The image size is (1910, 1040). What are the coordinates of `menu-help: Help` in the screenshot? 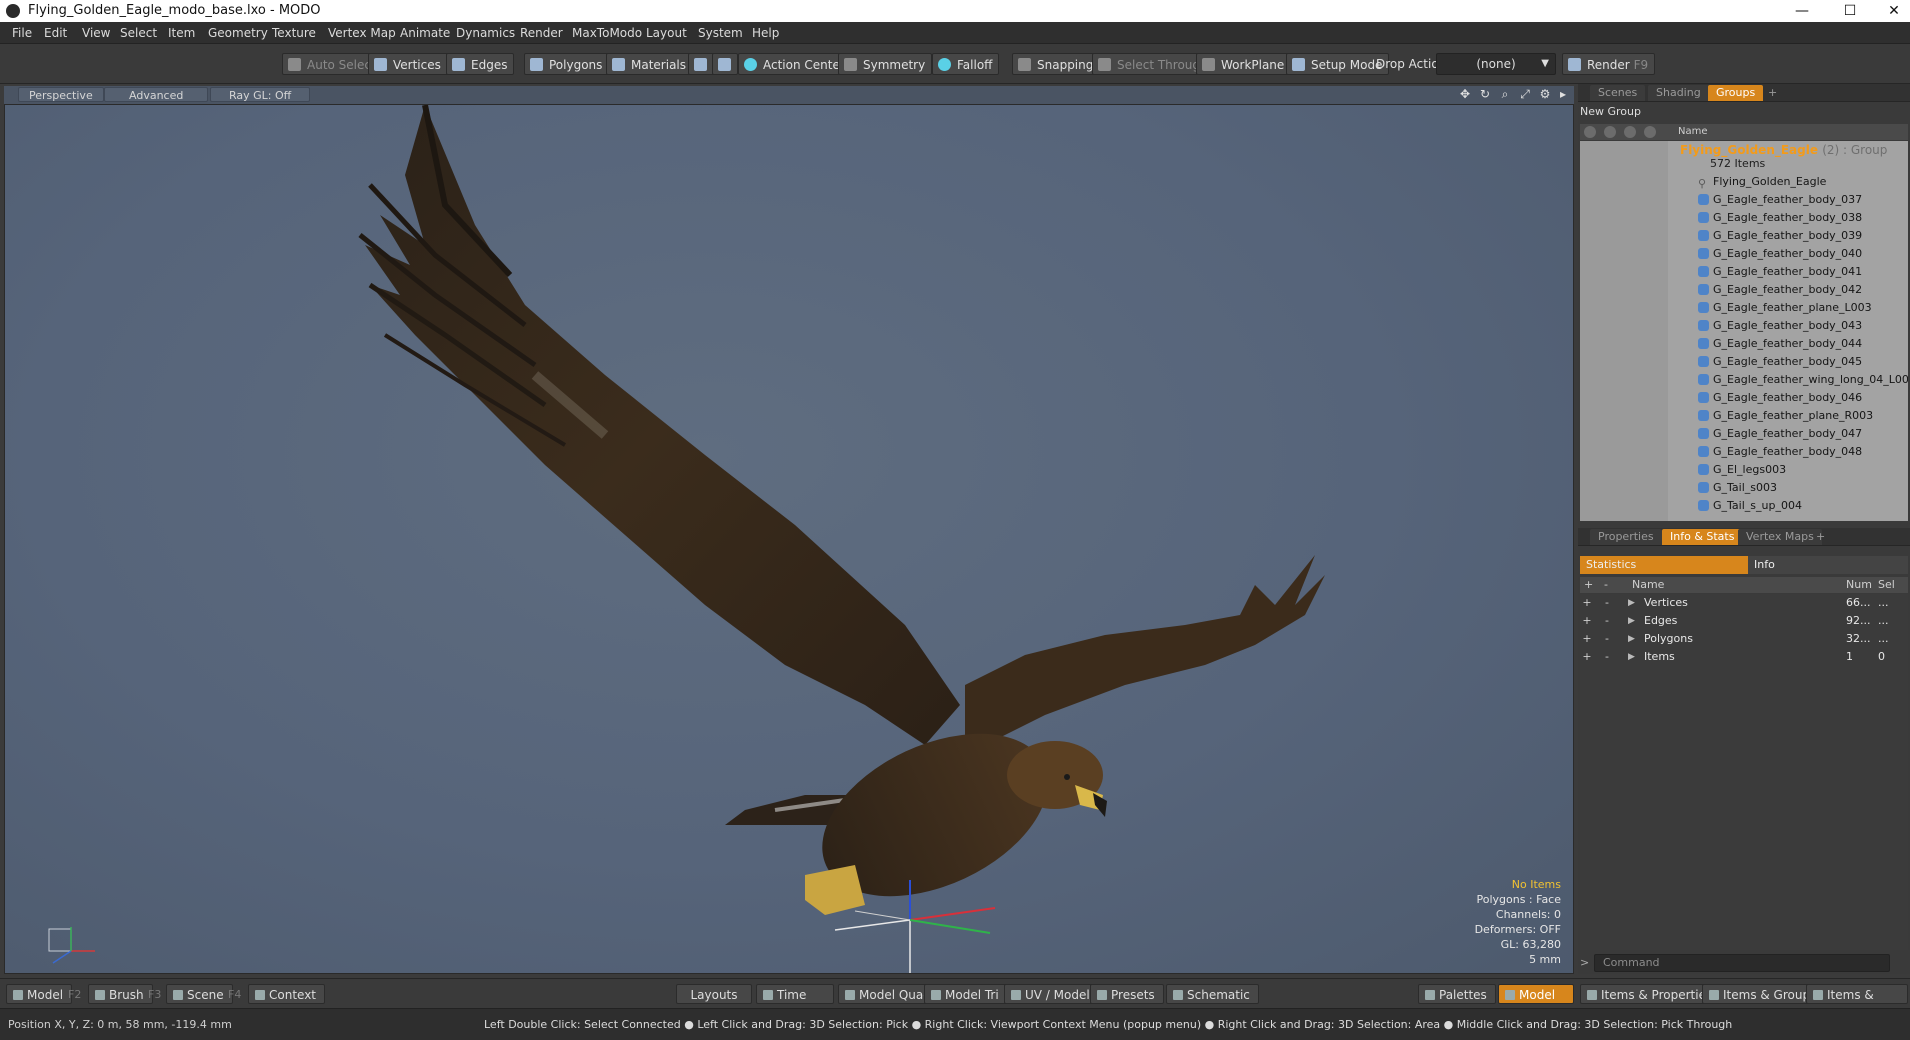 It's located at (765, 33).